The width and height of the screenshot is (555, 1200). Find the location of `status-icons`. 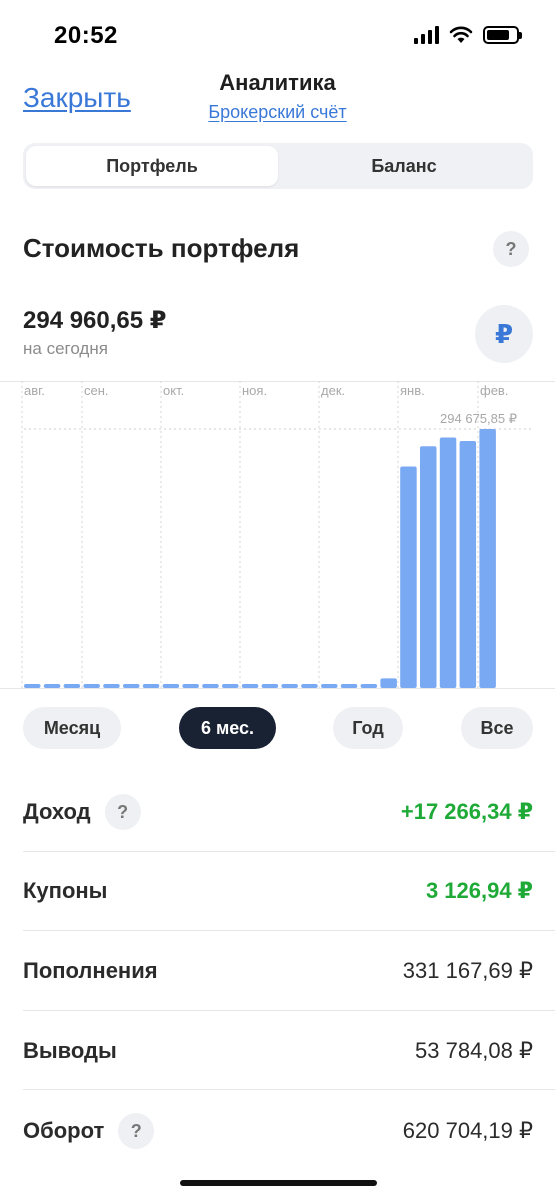

status-icons is located at coordinates (468, 35).